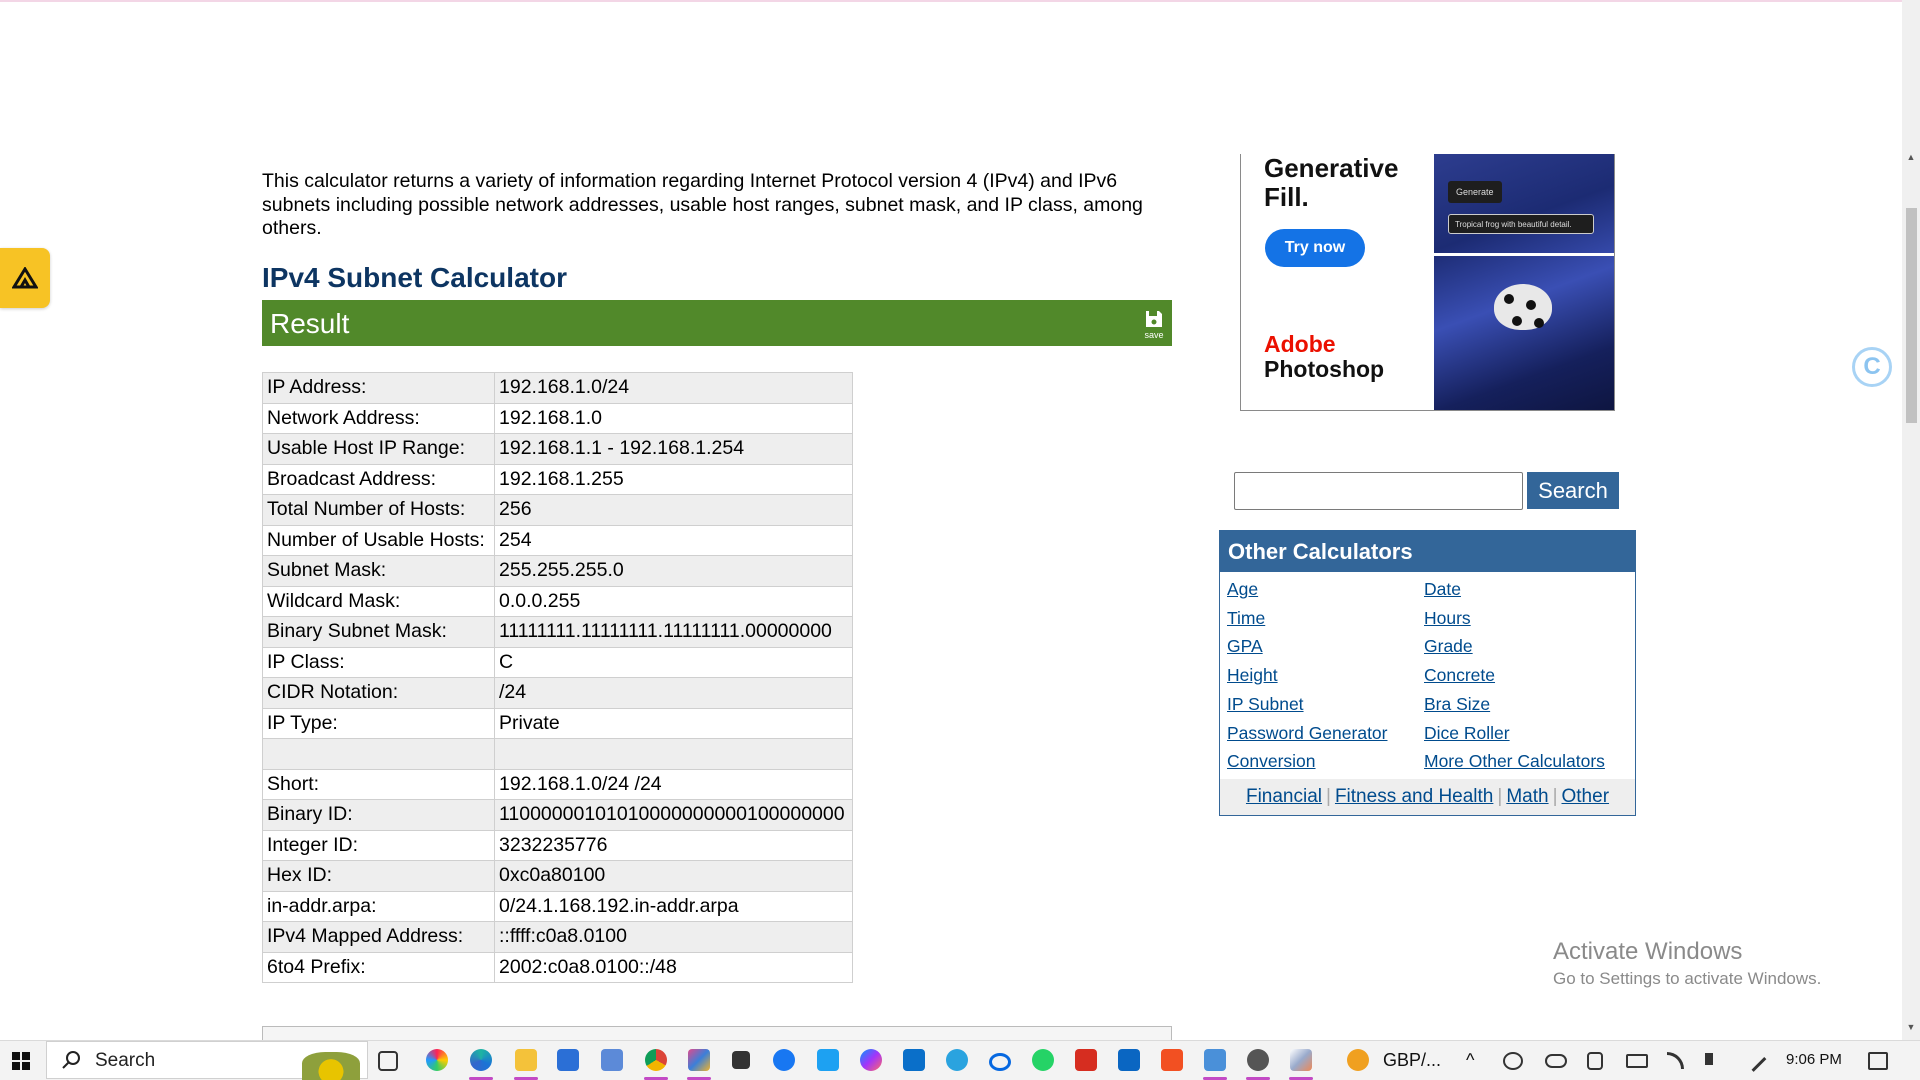 The width and height of the screenshot is (1920, 1080). What do you see at coordinates (1573, 490) in the screenshot?
I see `search-button: Search` at bounding box center [1573, 490].